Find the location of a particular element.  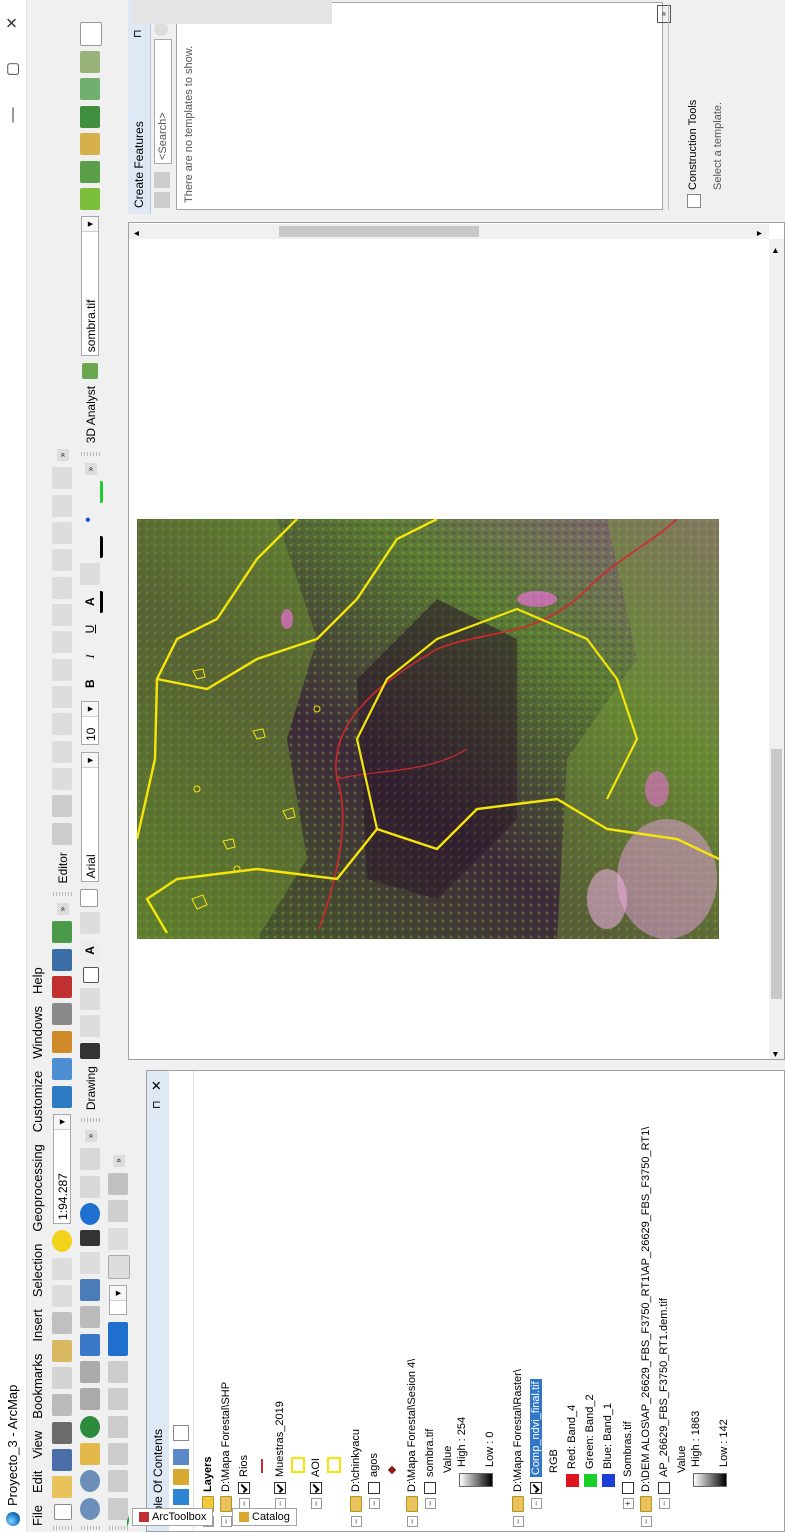

toc-row-agos: − agos is located at coordinates (374, 1481).